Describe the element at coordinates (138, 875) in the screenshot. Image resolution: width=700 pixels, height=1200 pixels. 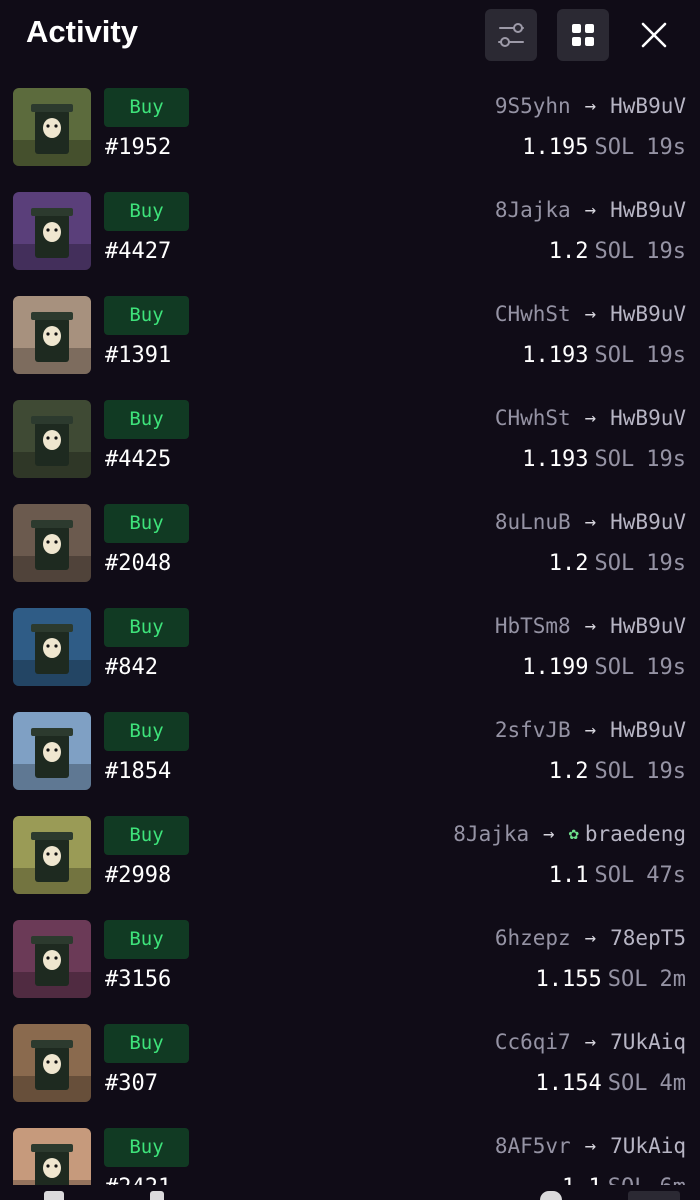
I see `token-id: #2998` at that location.